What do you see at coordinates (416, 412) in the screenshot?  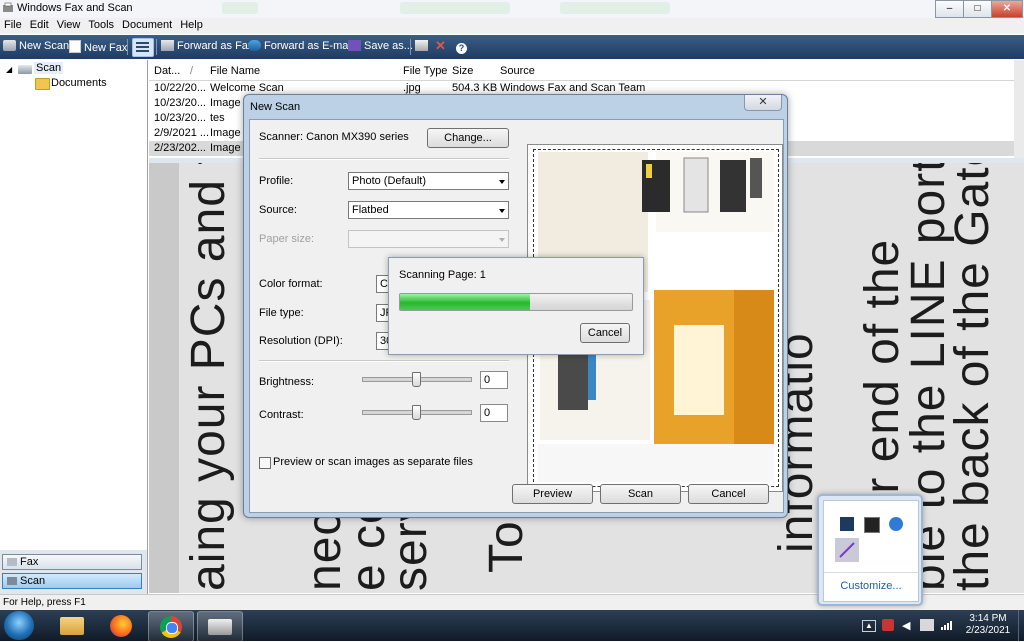 I see `contrast-slider-thumb` at bounding box center [416, 412].